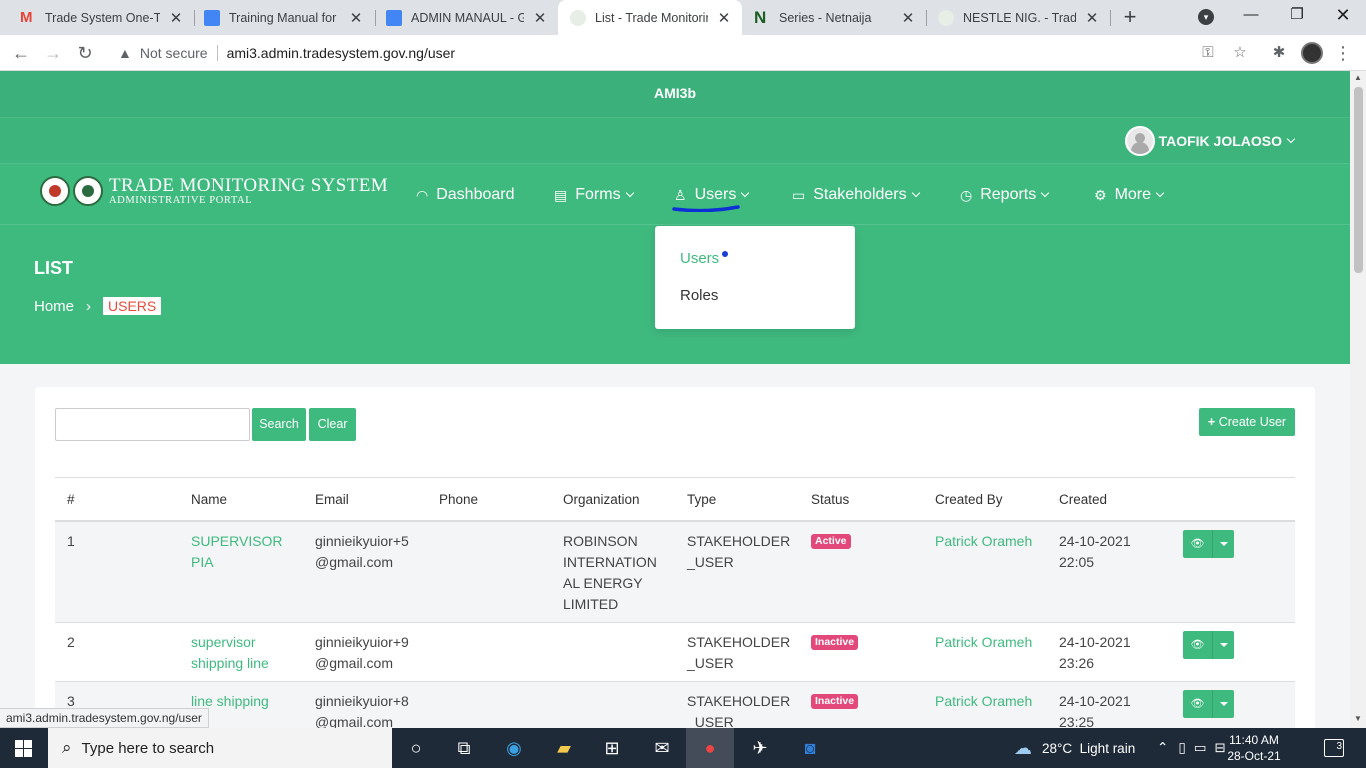  Describe the element at coordinates (834, 17) in the screenshot. I see `browser-tab: N Series - Netnaija ✕` at that location.